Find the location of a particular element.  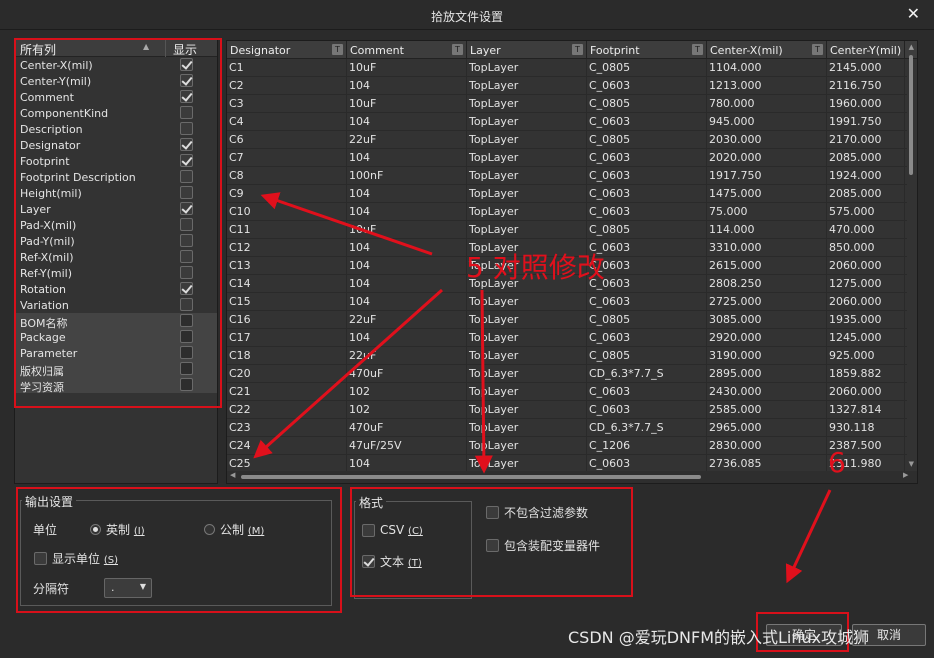

unit-metric-label: 公制 (M) is located at coordinates (242, 529).